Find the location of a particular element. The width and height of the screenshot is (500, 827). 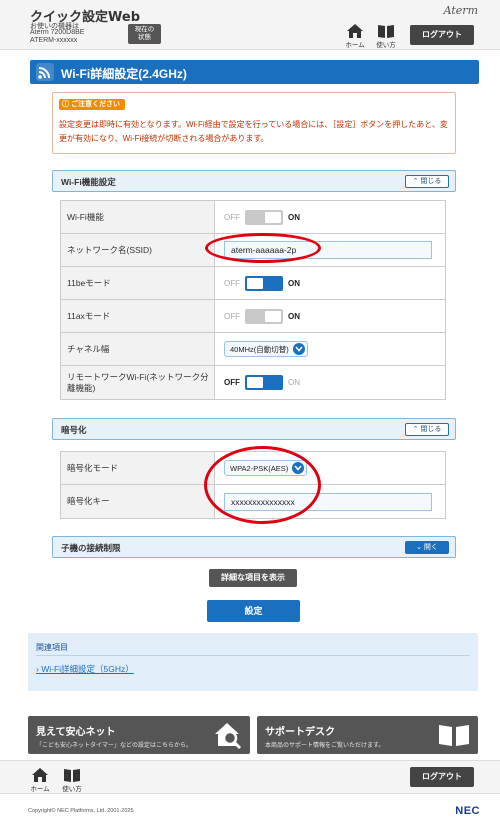

row-channel-width: チャネル幅 40MHz(自動切替) is located at coordinates (253, 349).